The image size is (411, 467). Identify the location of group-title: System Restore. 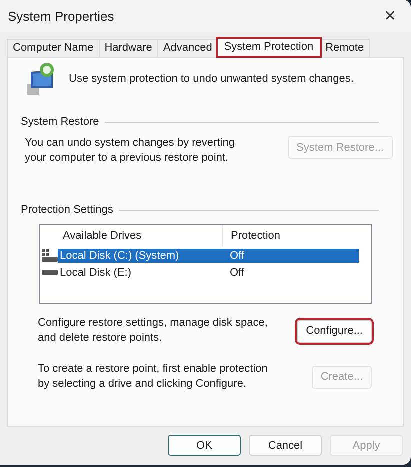
(60, 122).